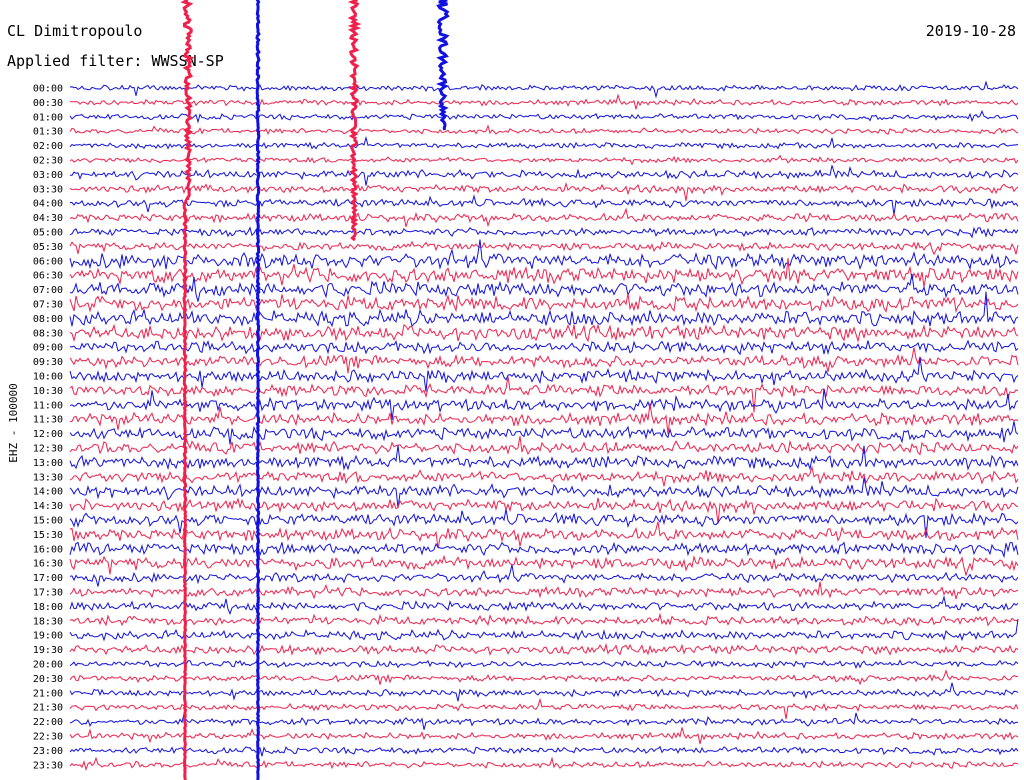  I want to click on time-label: 05:30, so click(48, 247).